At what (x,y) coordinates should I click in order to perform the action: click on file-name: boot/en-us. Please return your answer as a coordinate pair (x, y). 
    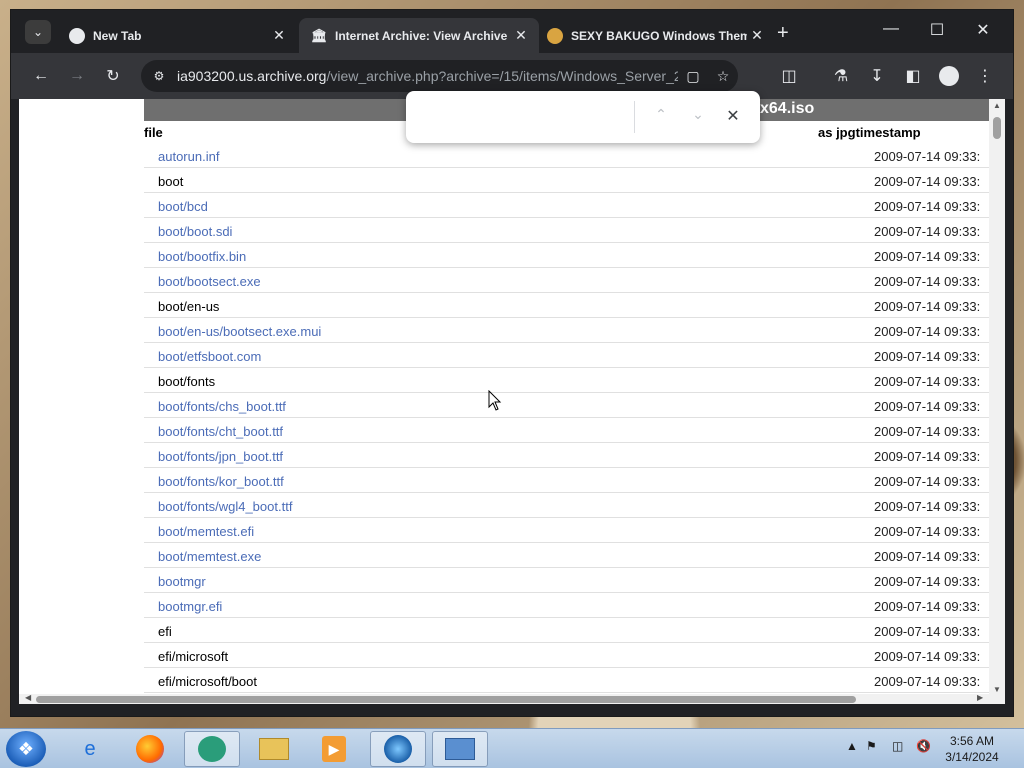
    Looking at the image, I should click on (189, 306).